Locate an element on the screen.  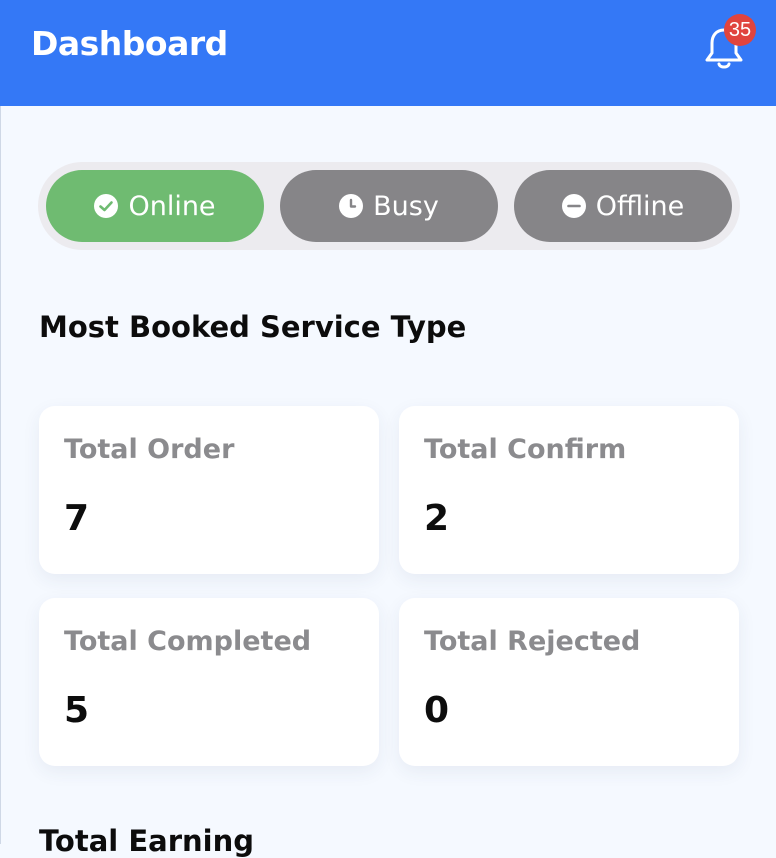
status-offline-label: Offline is located at coordinates (640, 206).